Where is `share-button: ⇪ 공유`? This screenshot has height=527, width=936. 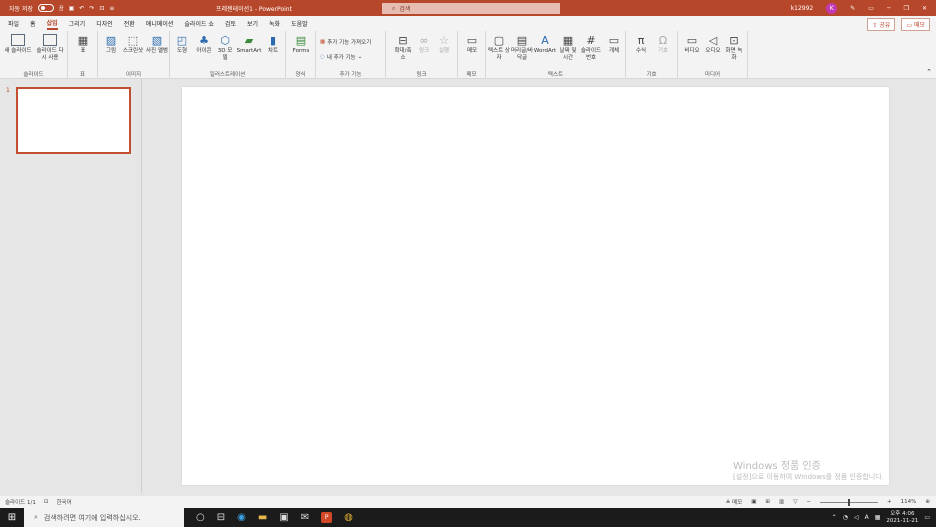
share-button: ⇪ 공유 is located at coordinates (881, 24).